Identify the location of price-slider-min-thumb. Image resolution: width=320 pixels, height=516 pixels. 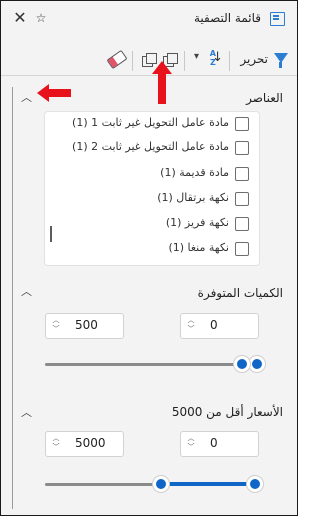
(255, 484).